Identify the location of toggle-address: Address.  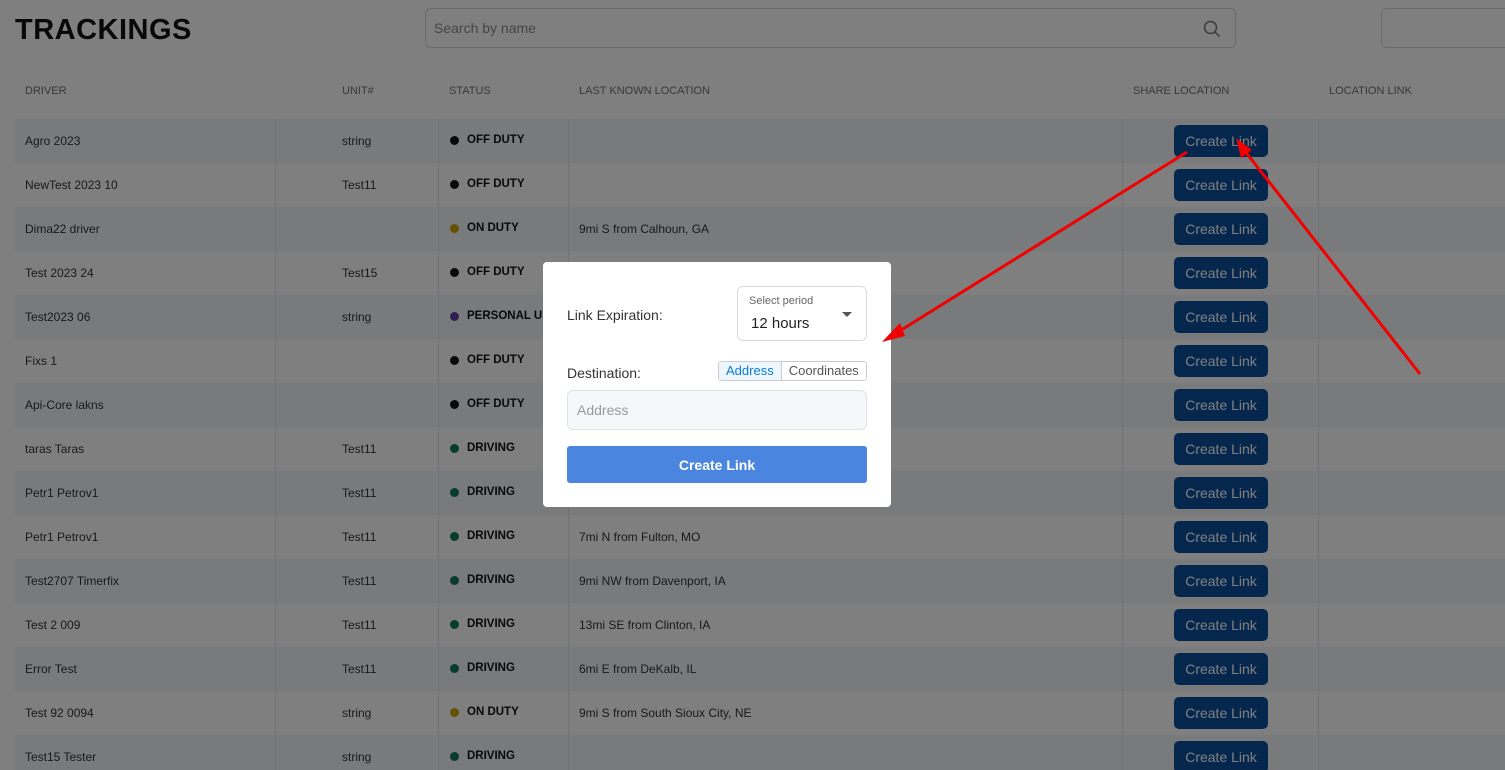
(750, 371).